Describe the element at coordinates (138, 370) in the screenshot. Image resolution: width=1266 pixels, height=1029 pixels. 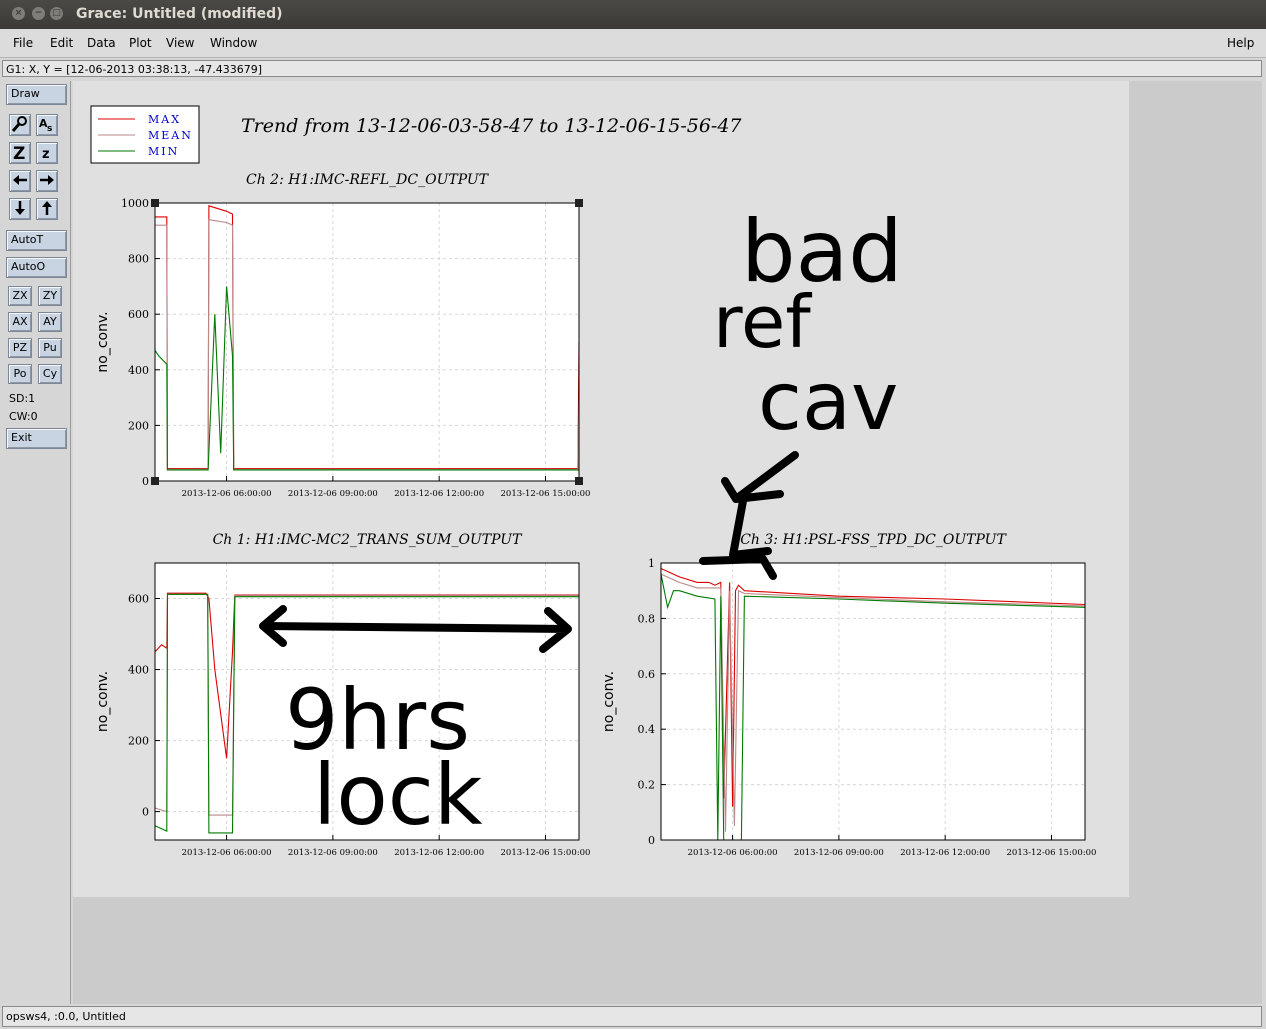
I see `y-tick-label: 400` at that location.